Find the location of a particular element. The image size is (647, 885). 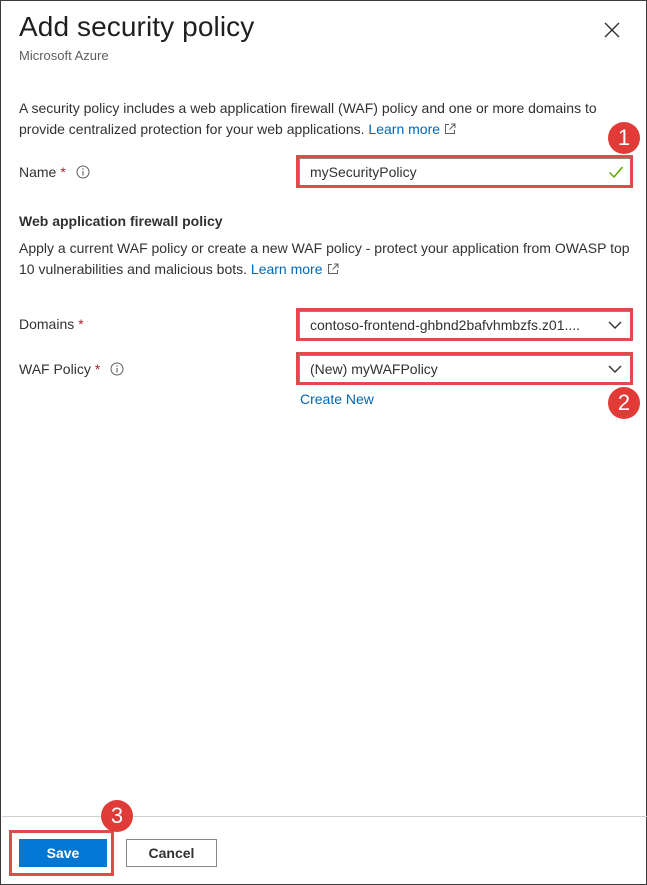

domains-label: Domains * is located at coordinates (51, 324).